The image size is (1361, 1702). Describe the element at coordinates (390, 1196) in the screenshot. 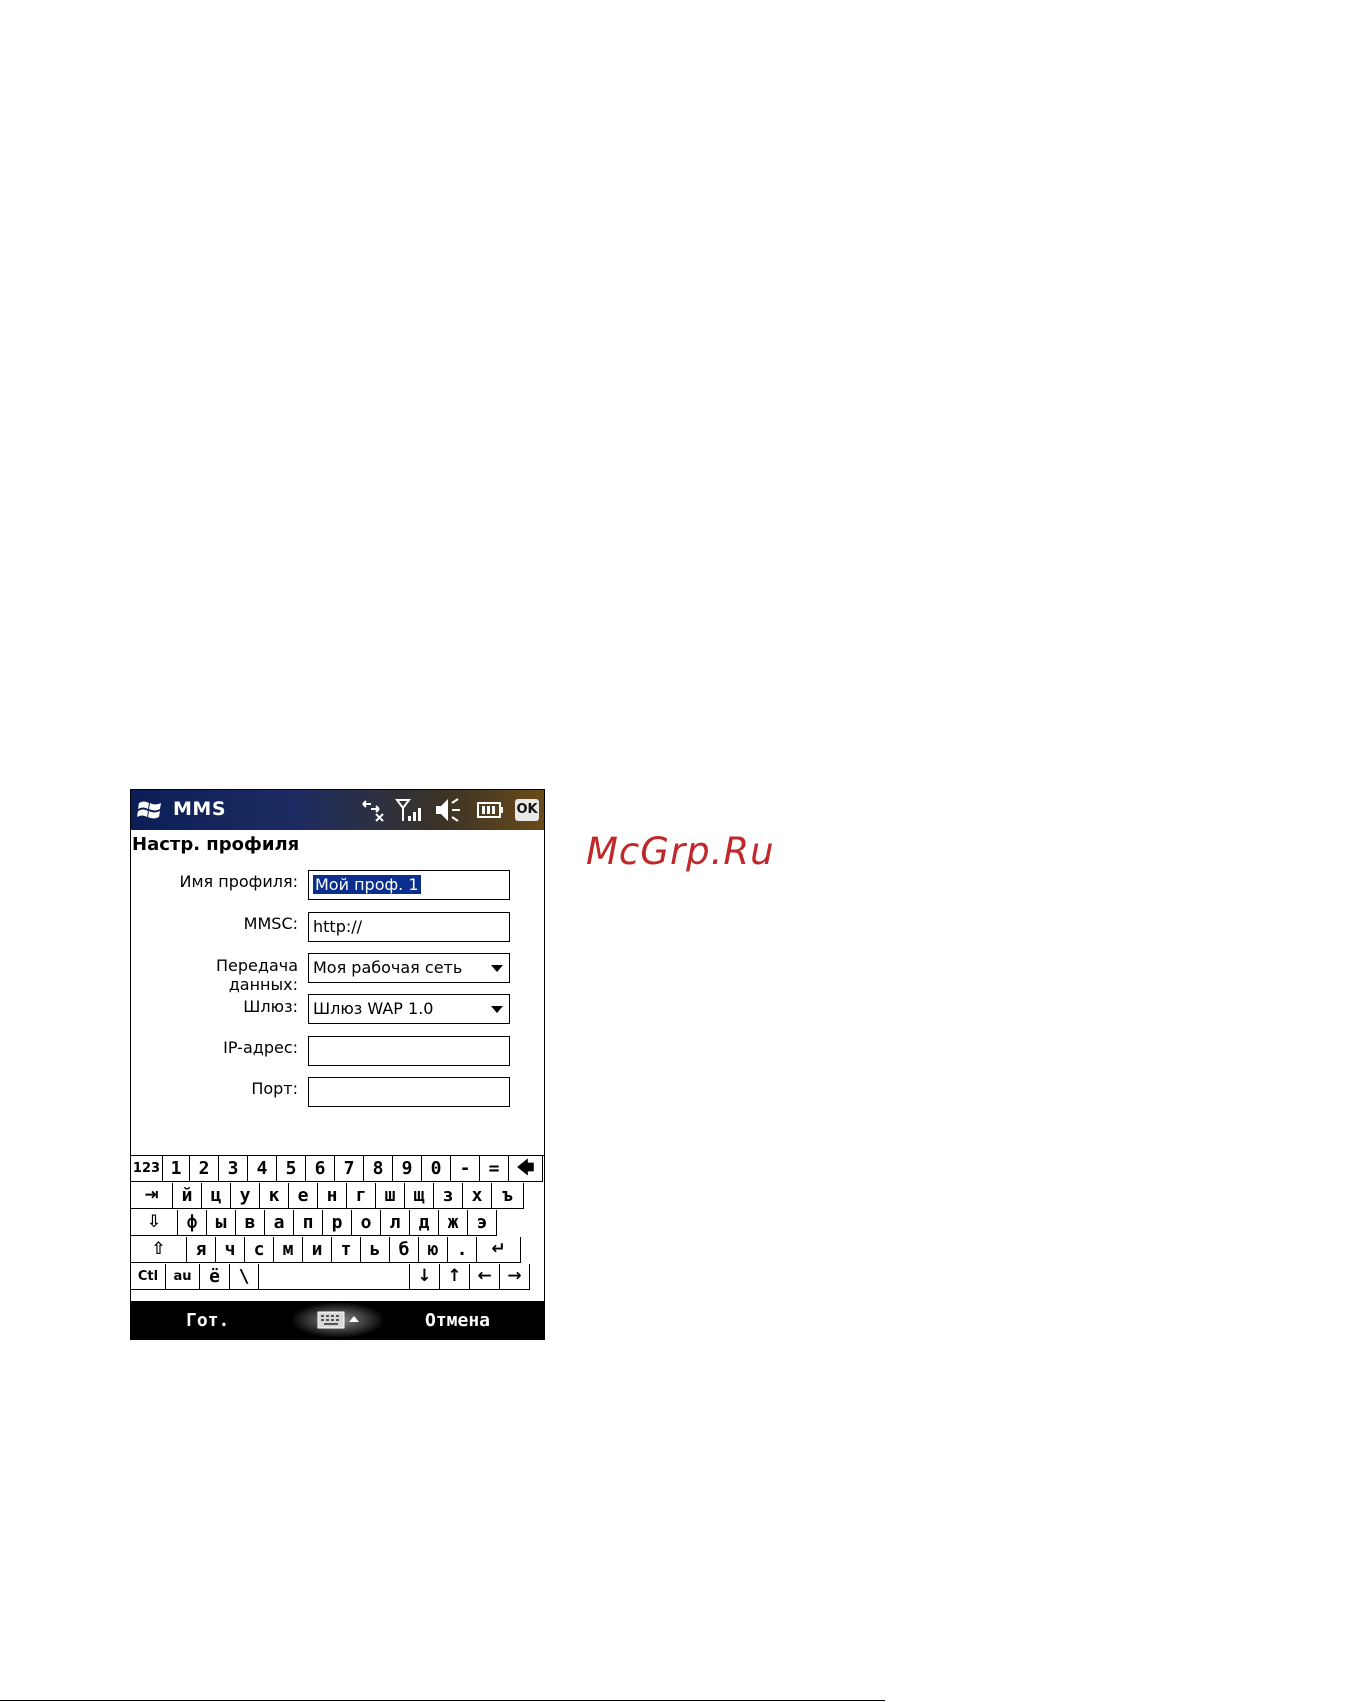

I see `key-ш: ш` at that location.